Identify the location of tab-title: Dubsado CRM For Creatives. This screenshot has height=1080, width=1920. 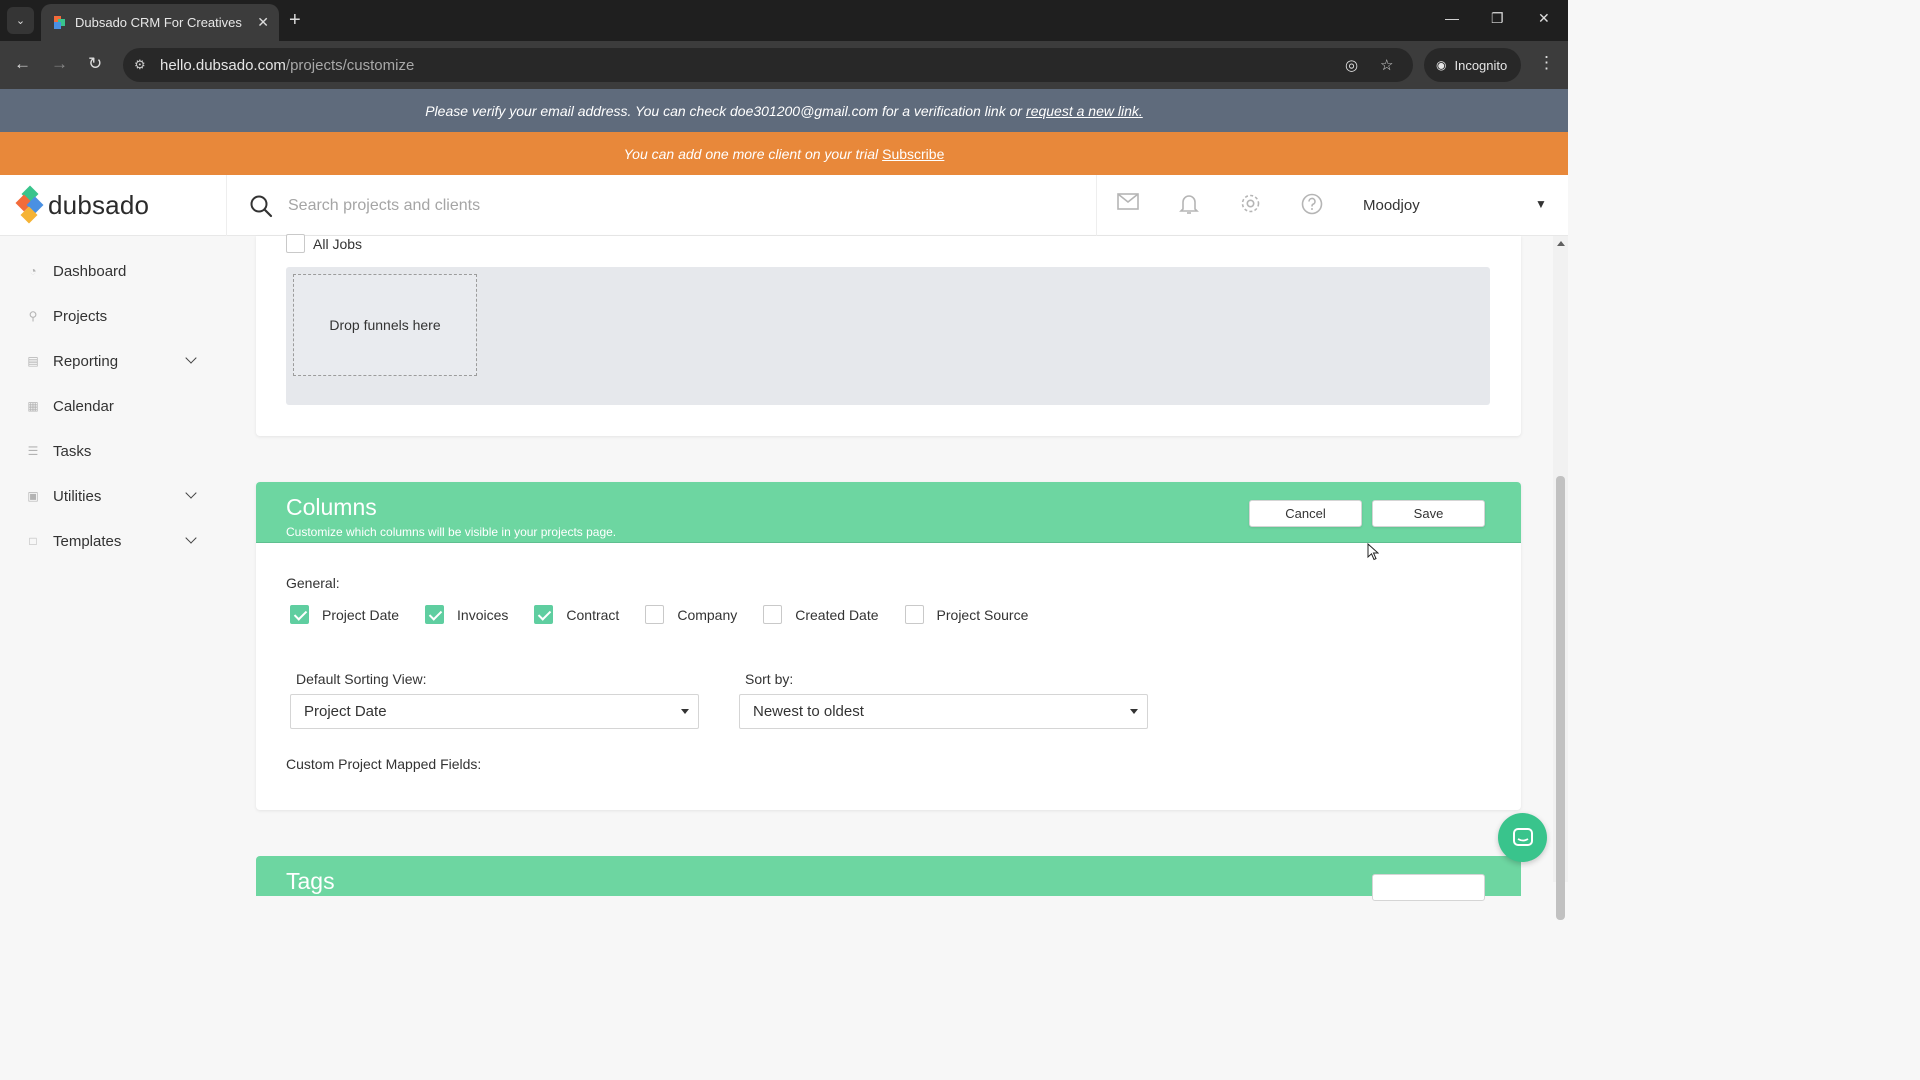
(158, 22).